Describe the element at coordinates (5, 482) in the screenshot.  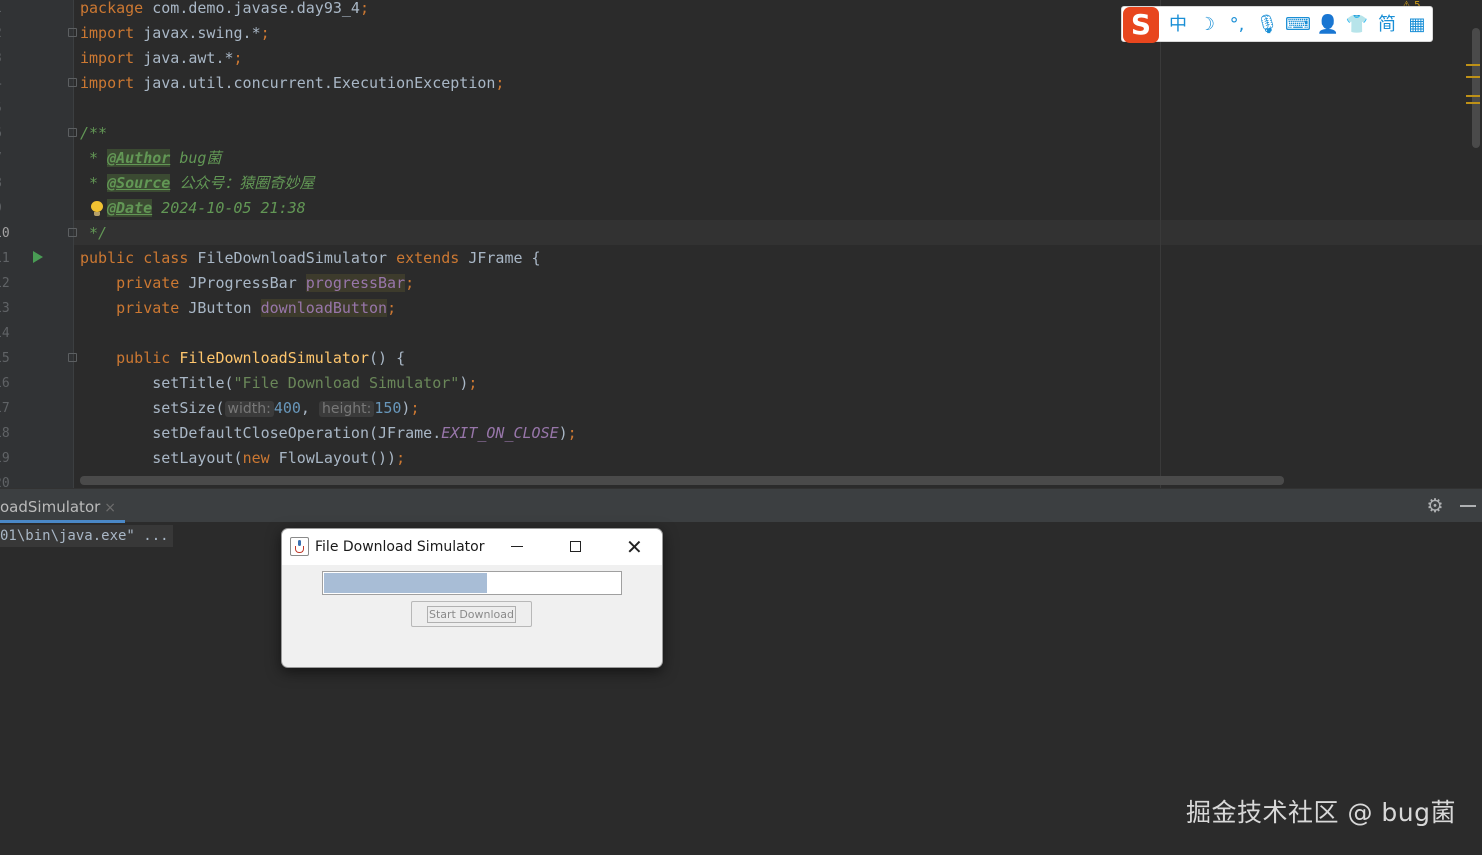
I see `line-number: 20` at that location.